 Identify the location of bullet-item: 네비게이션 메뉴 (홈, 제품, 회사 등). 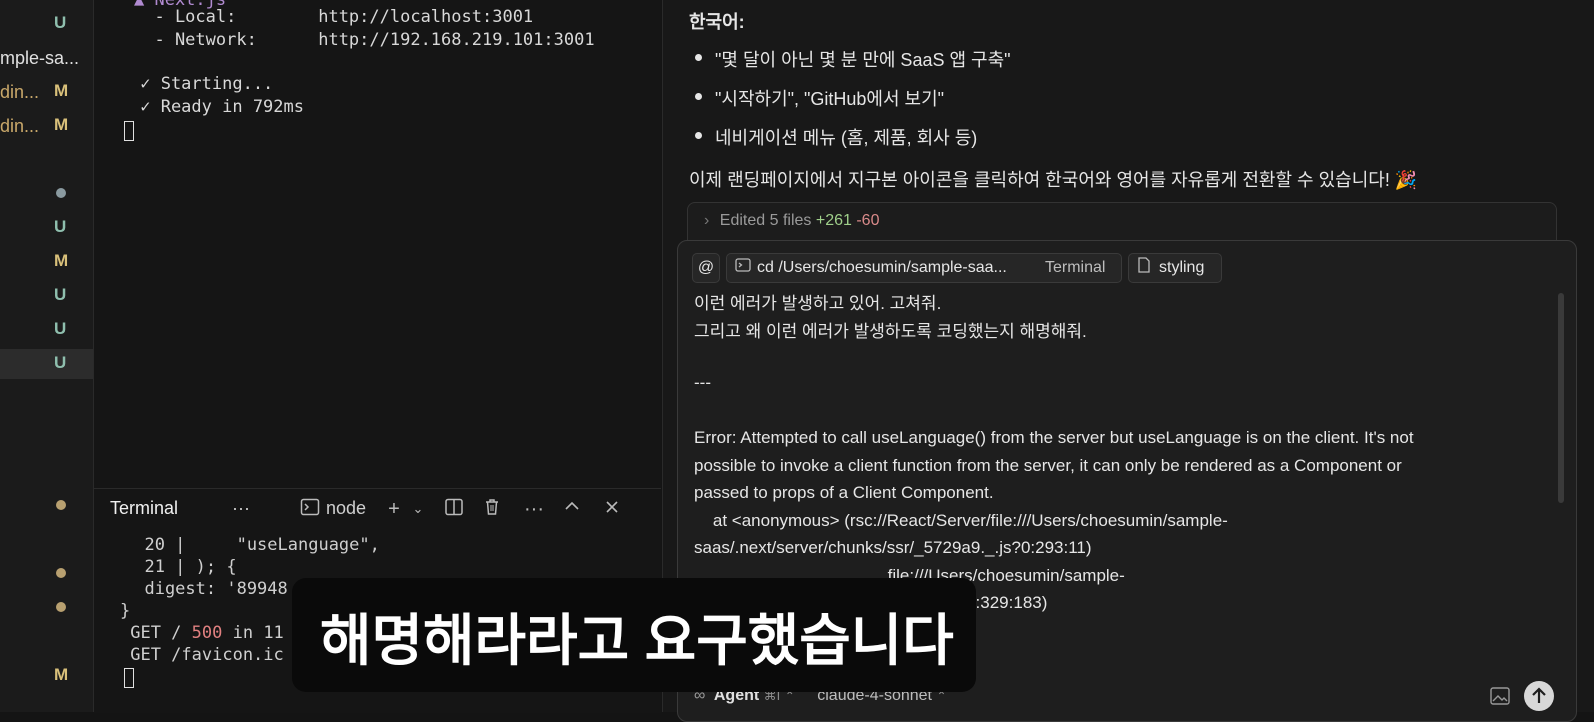
(846, 138).